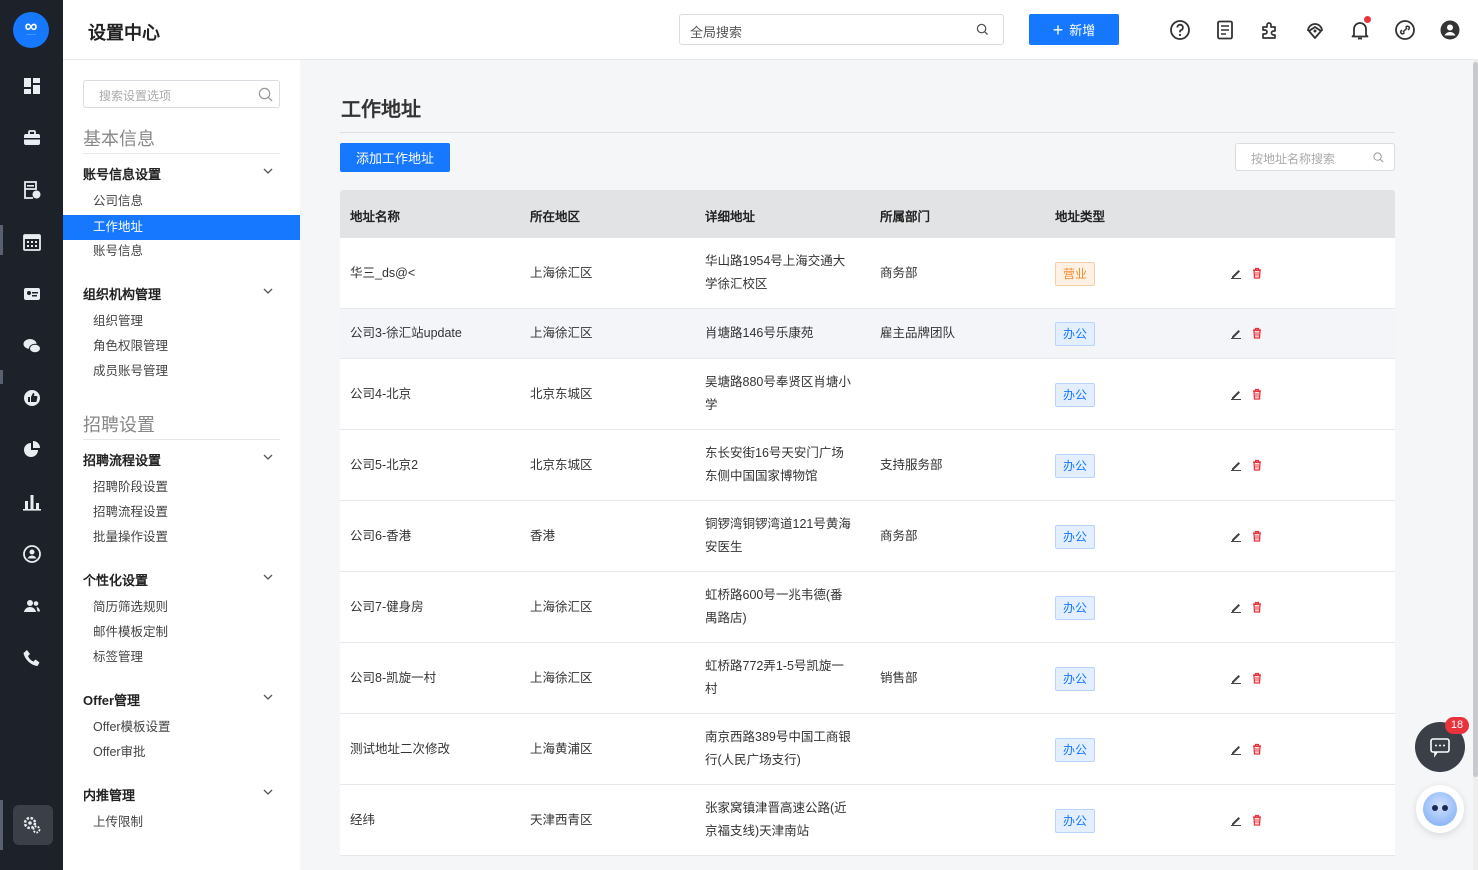  Describe the element at coordinates (730, 217) in the screenshot. I see `column-header-address: 详细地址` at that location.